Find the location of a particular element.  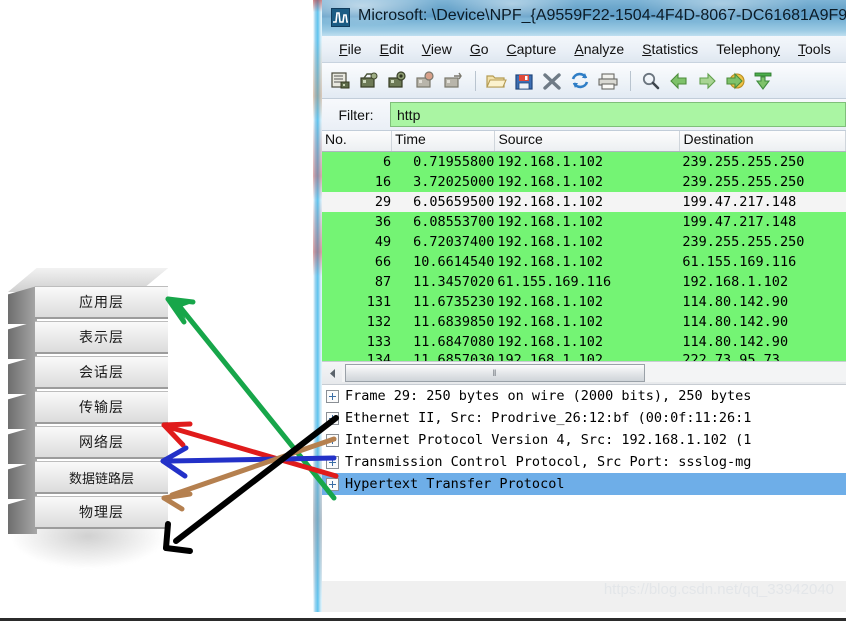

go-to-packet-icon is located at coordinates (735, 81).